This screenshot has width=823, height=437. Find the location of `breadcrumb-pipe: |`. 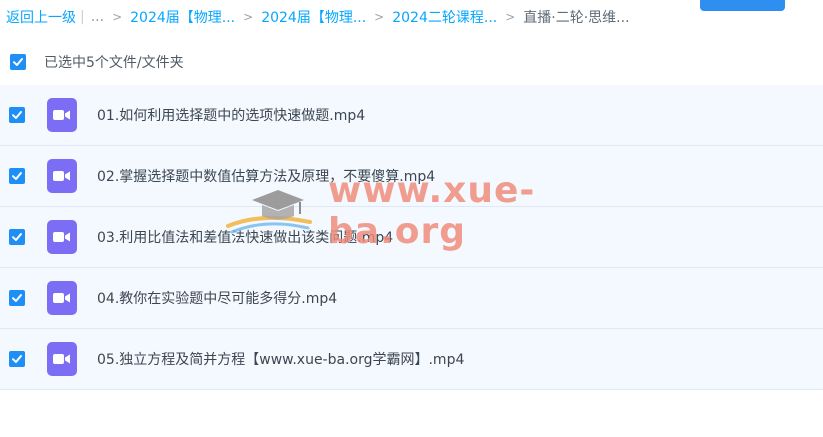

breadcrumb-pipe: | is located at coordinates (82, 17).